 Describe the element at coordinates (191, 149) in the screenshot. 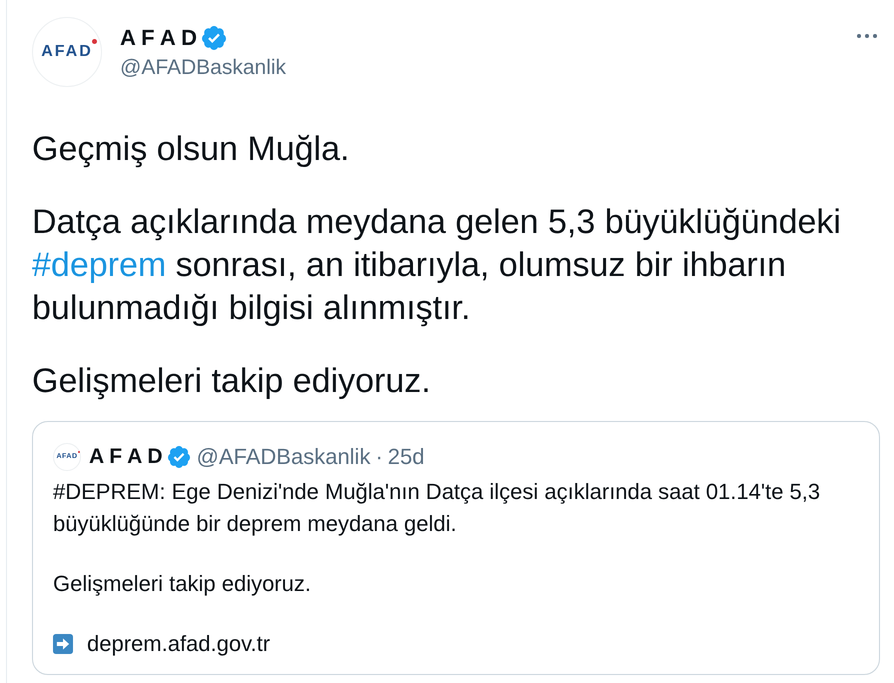

I see `tweet-text: Geçmiş olsun Muğla.` at that location.